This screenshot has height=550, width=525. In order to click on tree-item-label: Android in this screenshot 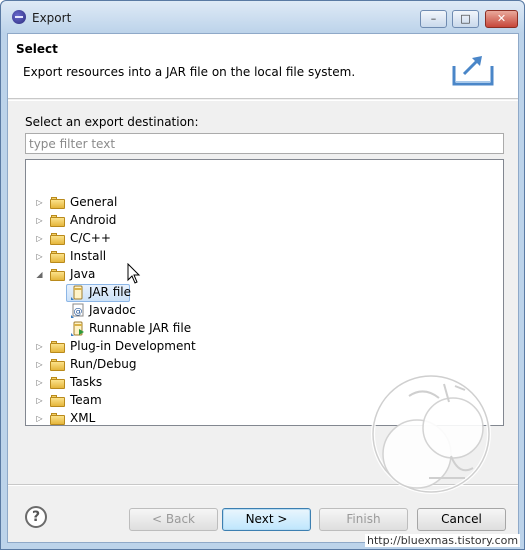, I will do `click(93, 220)`.